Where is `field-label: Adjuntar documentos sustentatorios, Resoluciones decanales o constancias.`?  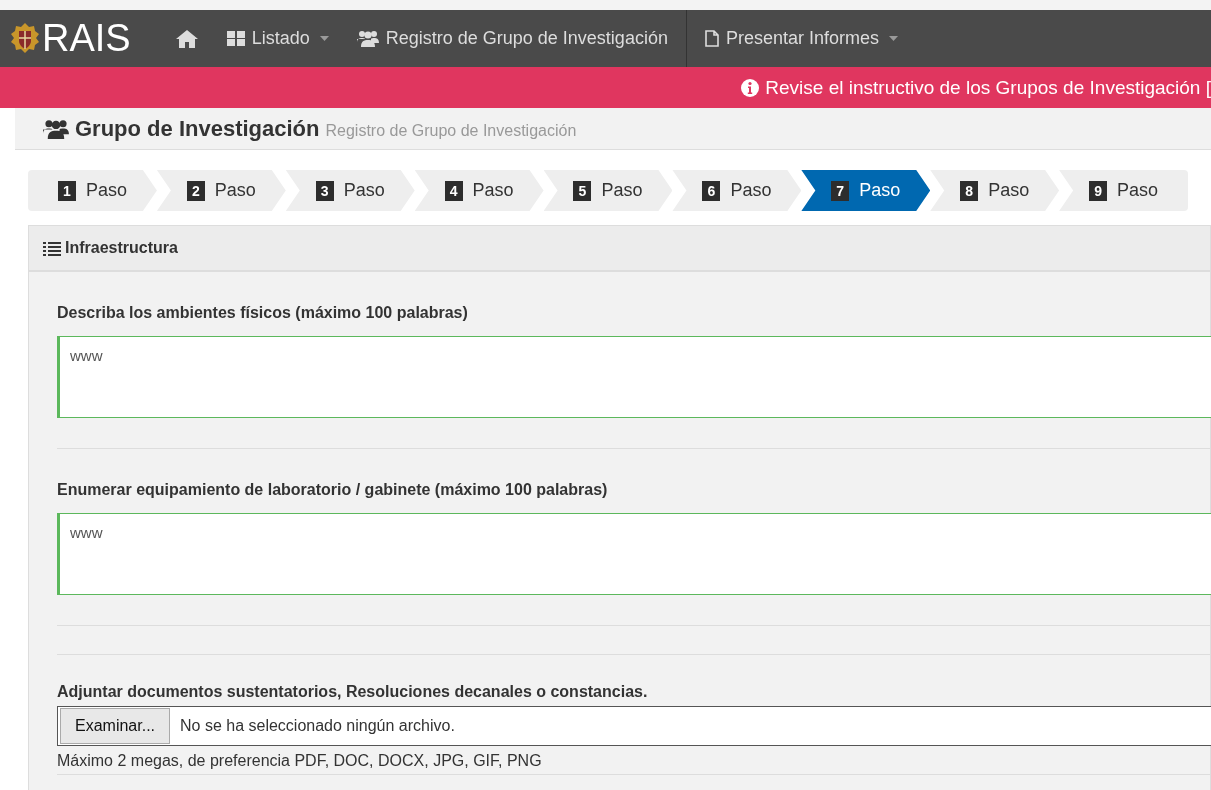 field-label: Adjuntar documentos sustentatorios, Resoluciones decanales o constancias. is located at coordinates (353, 692).